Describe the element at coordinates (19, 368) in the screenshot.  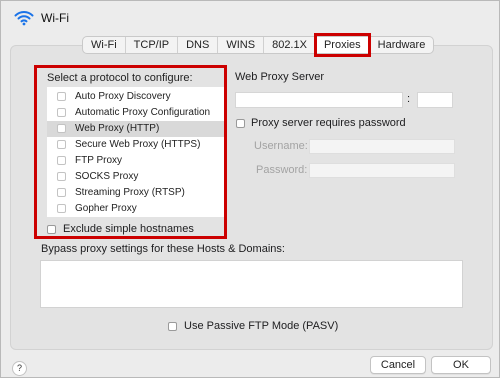
I see `help-button: ?` at that location.